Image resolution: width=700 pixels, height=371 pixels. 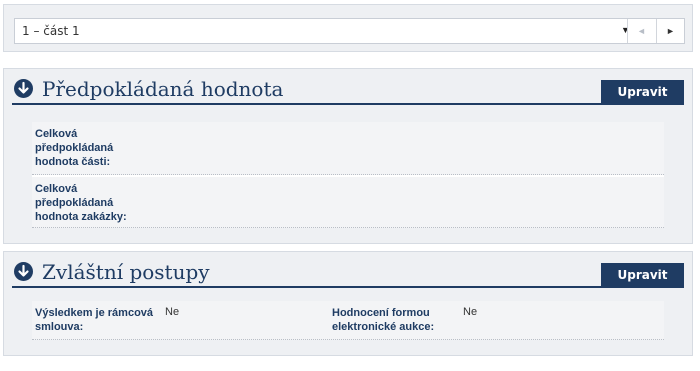 I want to click on part-selector-bar: 1 – část 1 ▼ ◄ ►, so click(x=348, y=28).